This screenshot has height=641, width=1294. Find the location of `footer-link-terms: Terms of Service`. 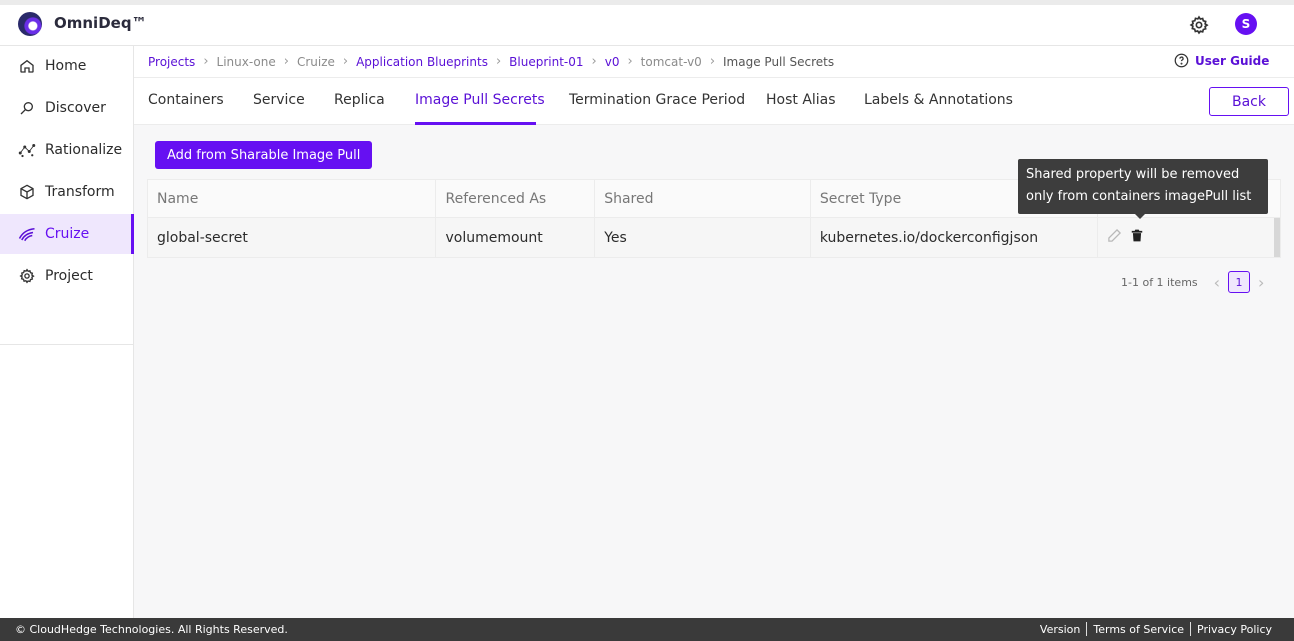

footer-link-terms: Terms of Service is located at coordinates (1138, 629).